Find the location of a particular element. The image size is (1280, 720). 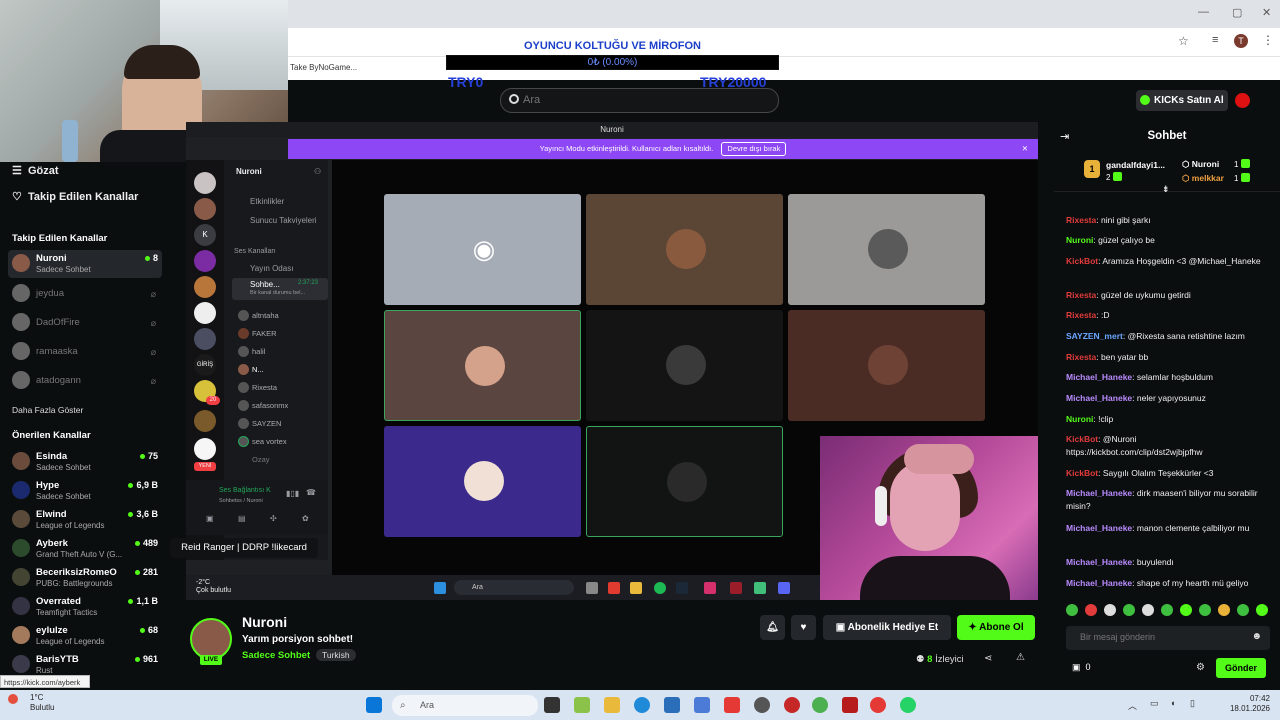

recommended-channel-esinda: Esinda Sadece Sohbet 75 is located at coordinates (85, 462).